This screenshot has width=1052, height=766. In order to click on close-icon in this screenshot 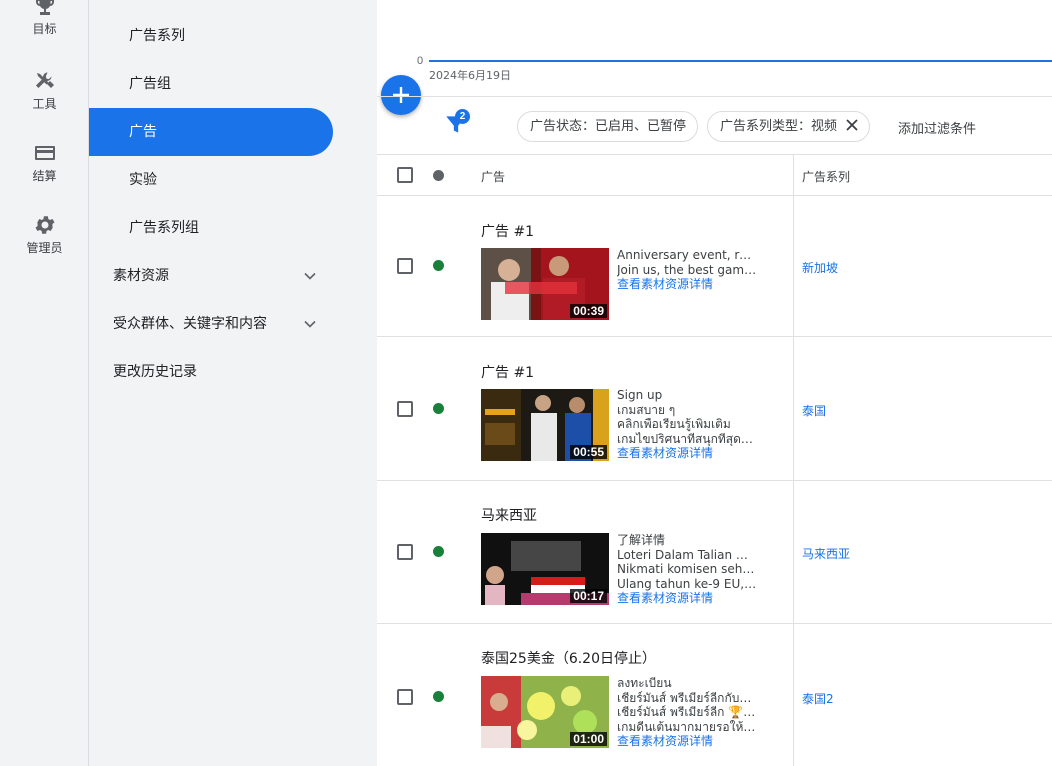, I will do `click(852, 125)`.